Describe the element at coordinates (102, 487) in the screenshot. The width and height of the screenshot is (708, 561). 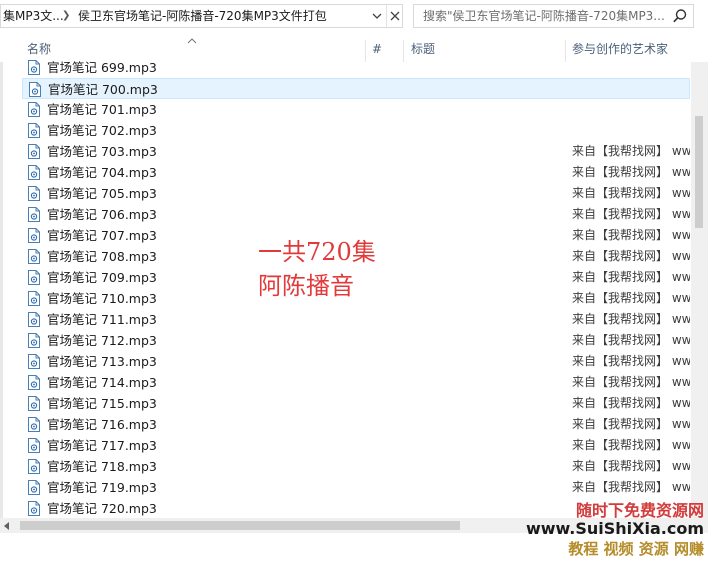
I see `file-name: 官场笔记 719.mp3` at that location.